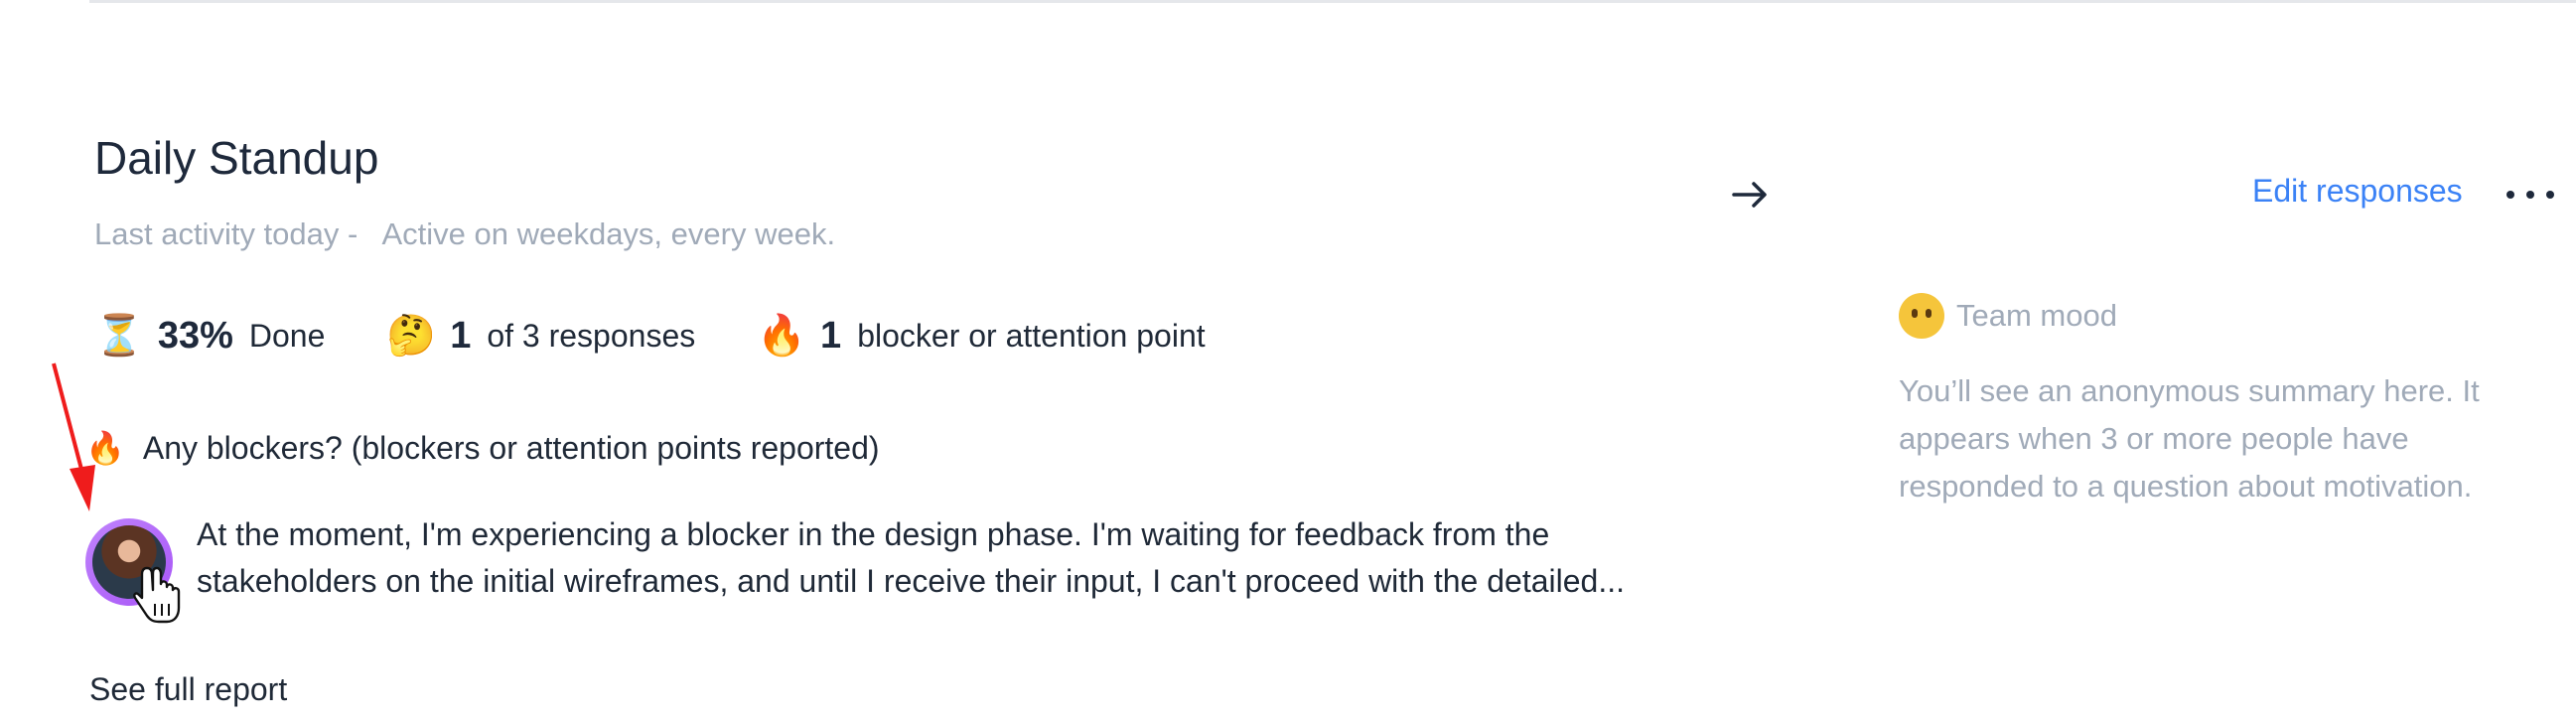 Image resolution: width=2576 pixels, height=723 pixels. What do you see at coordinates (1032, 335) in the screenshot?
I see `stat-blockers-label: blocker or attention point` at bounding box center [1032, 335].